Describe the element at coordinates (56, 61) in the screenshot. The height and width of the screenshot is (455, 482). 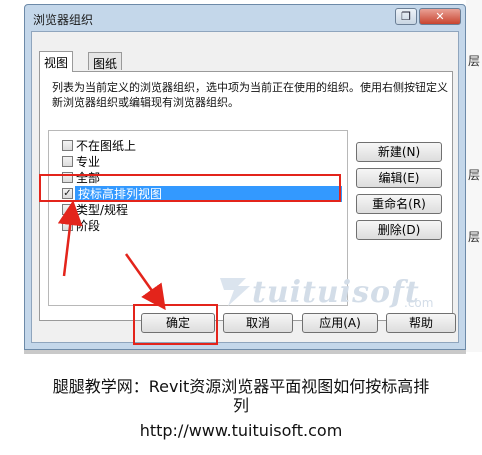
I see `tab-views: 视图` at that location.